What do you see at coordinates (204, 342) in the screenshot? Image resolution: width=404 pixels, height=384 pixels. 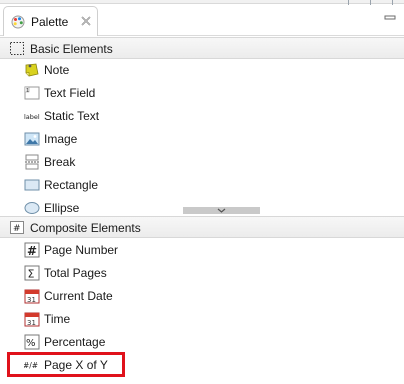 I see `palette-item-percentage: % Percentage` at bounding box center [204, 342].